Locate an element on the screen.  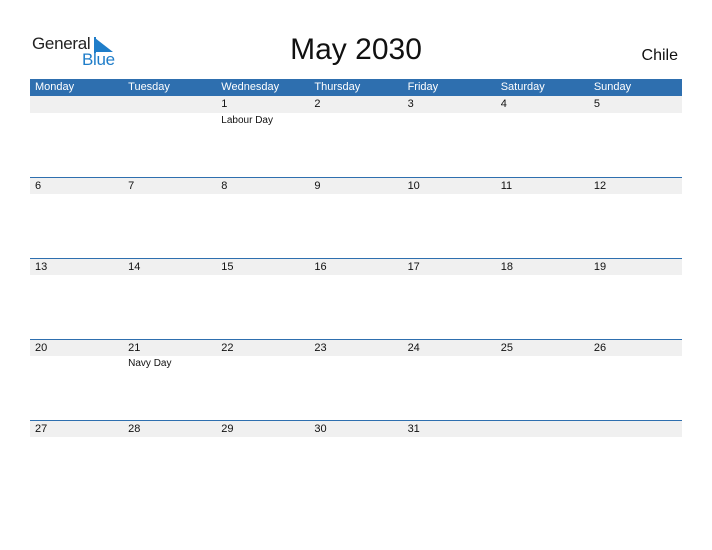
holiday-label: Labour Day is located at coordinates (247, 120).